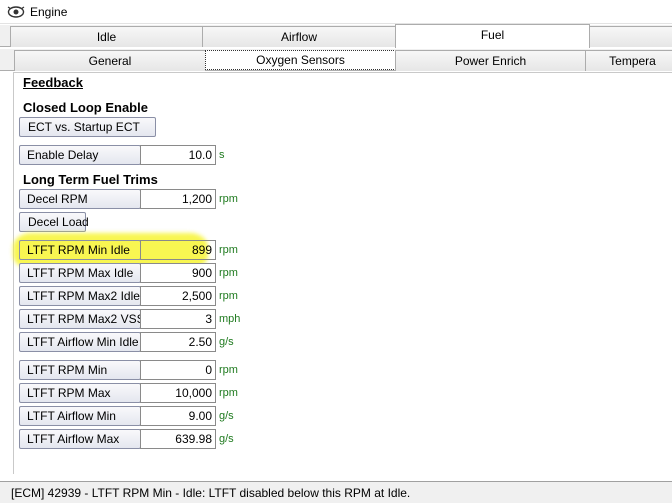 The image size is (672, 503). I want to click on ltft-rpm-max-idle-field: 900, so click(178, 273).